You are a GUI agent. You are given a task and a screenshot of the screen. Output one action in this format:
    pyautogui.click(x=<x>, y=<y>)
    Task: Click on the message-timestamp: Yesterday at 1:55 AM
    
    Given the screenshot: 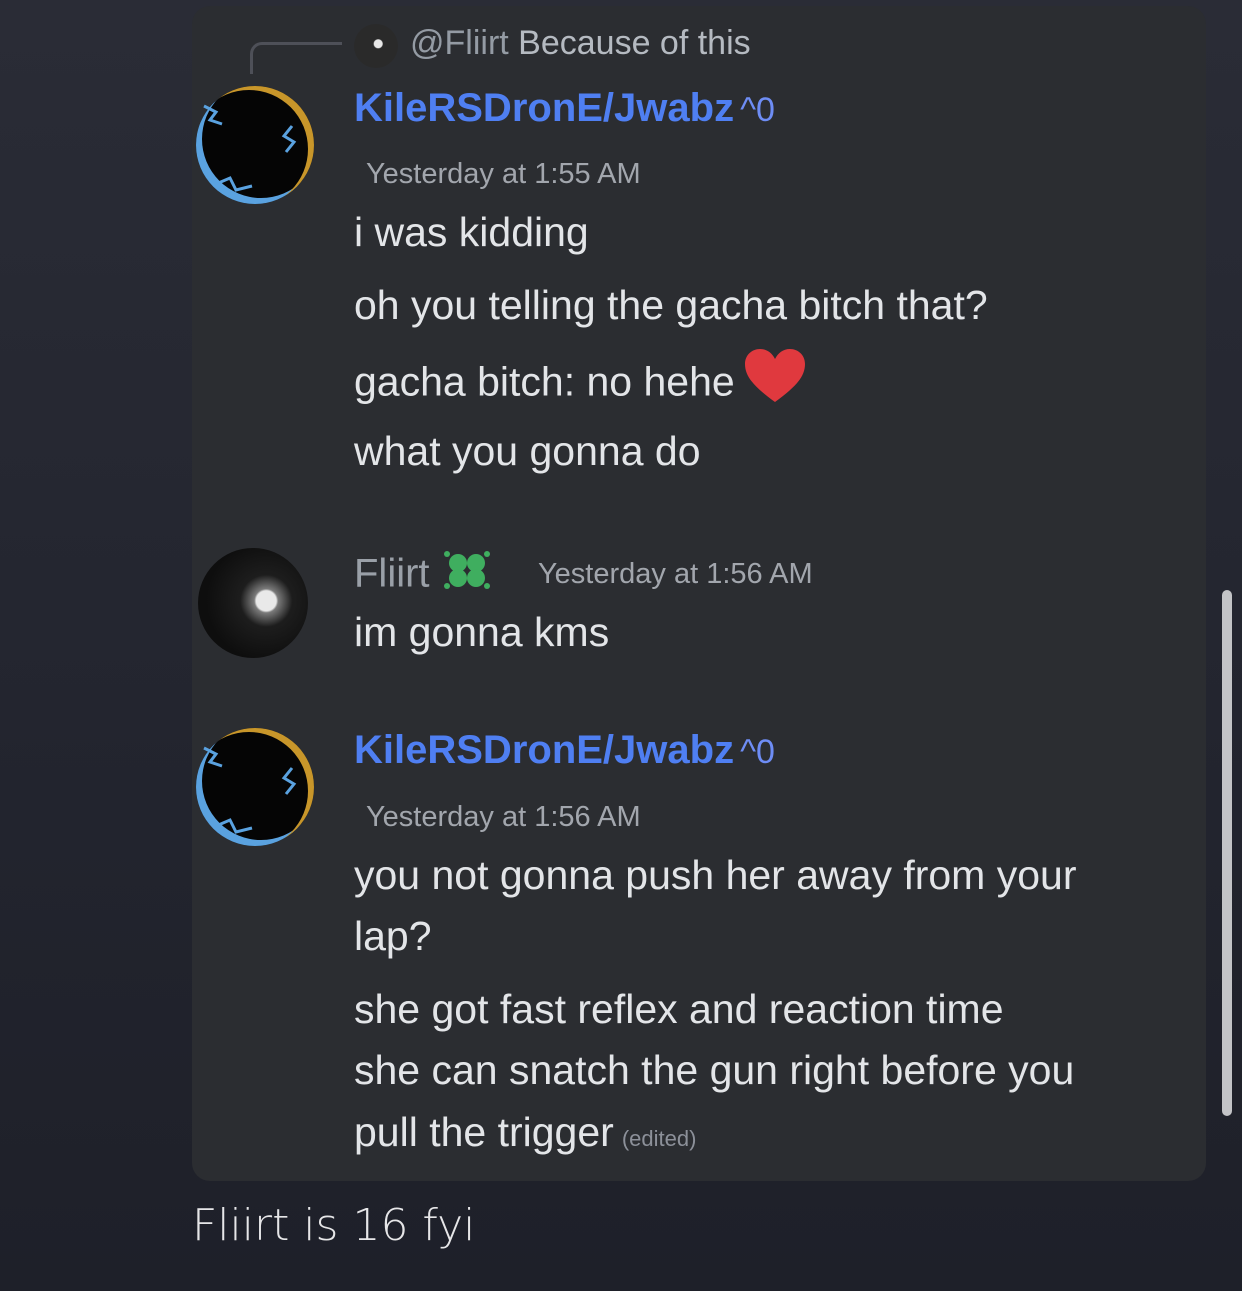 What is the action you would take?
    pyautogui.click(x=503, y=174)
    